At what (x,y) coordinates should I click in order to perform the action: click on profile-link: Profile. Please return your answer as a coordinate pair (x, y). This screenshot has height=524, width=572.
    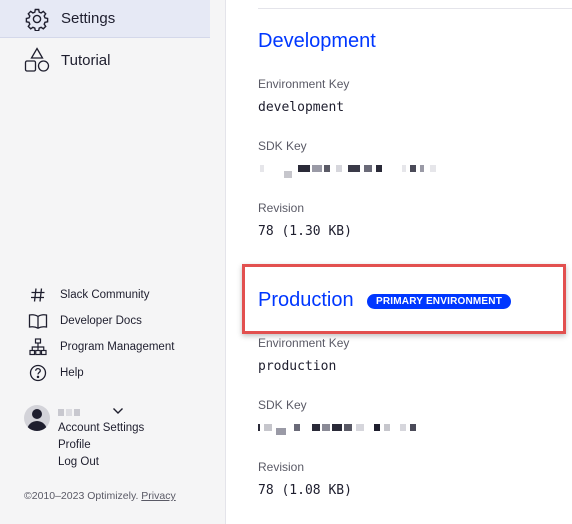
    Looking at the image, I should click on (74, 445).